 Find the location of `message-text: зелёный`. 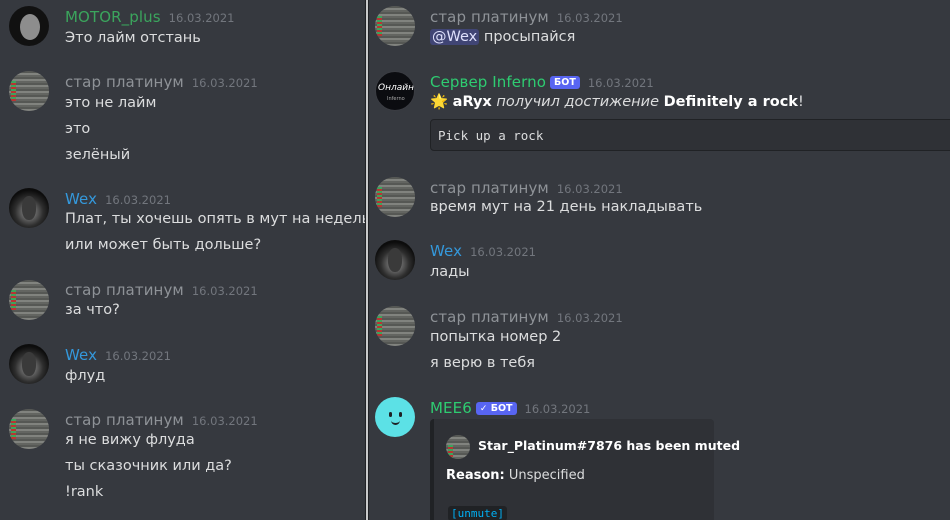

message-text: зелёный is located at coordinates (98, 155).